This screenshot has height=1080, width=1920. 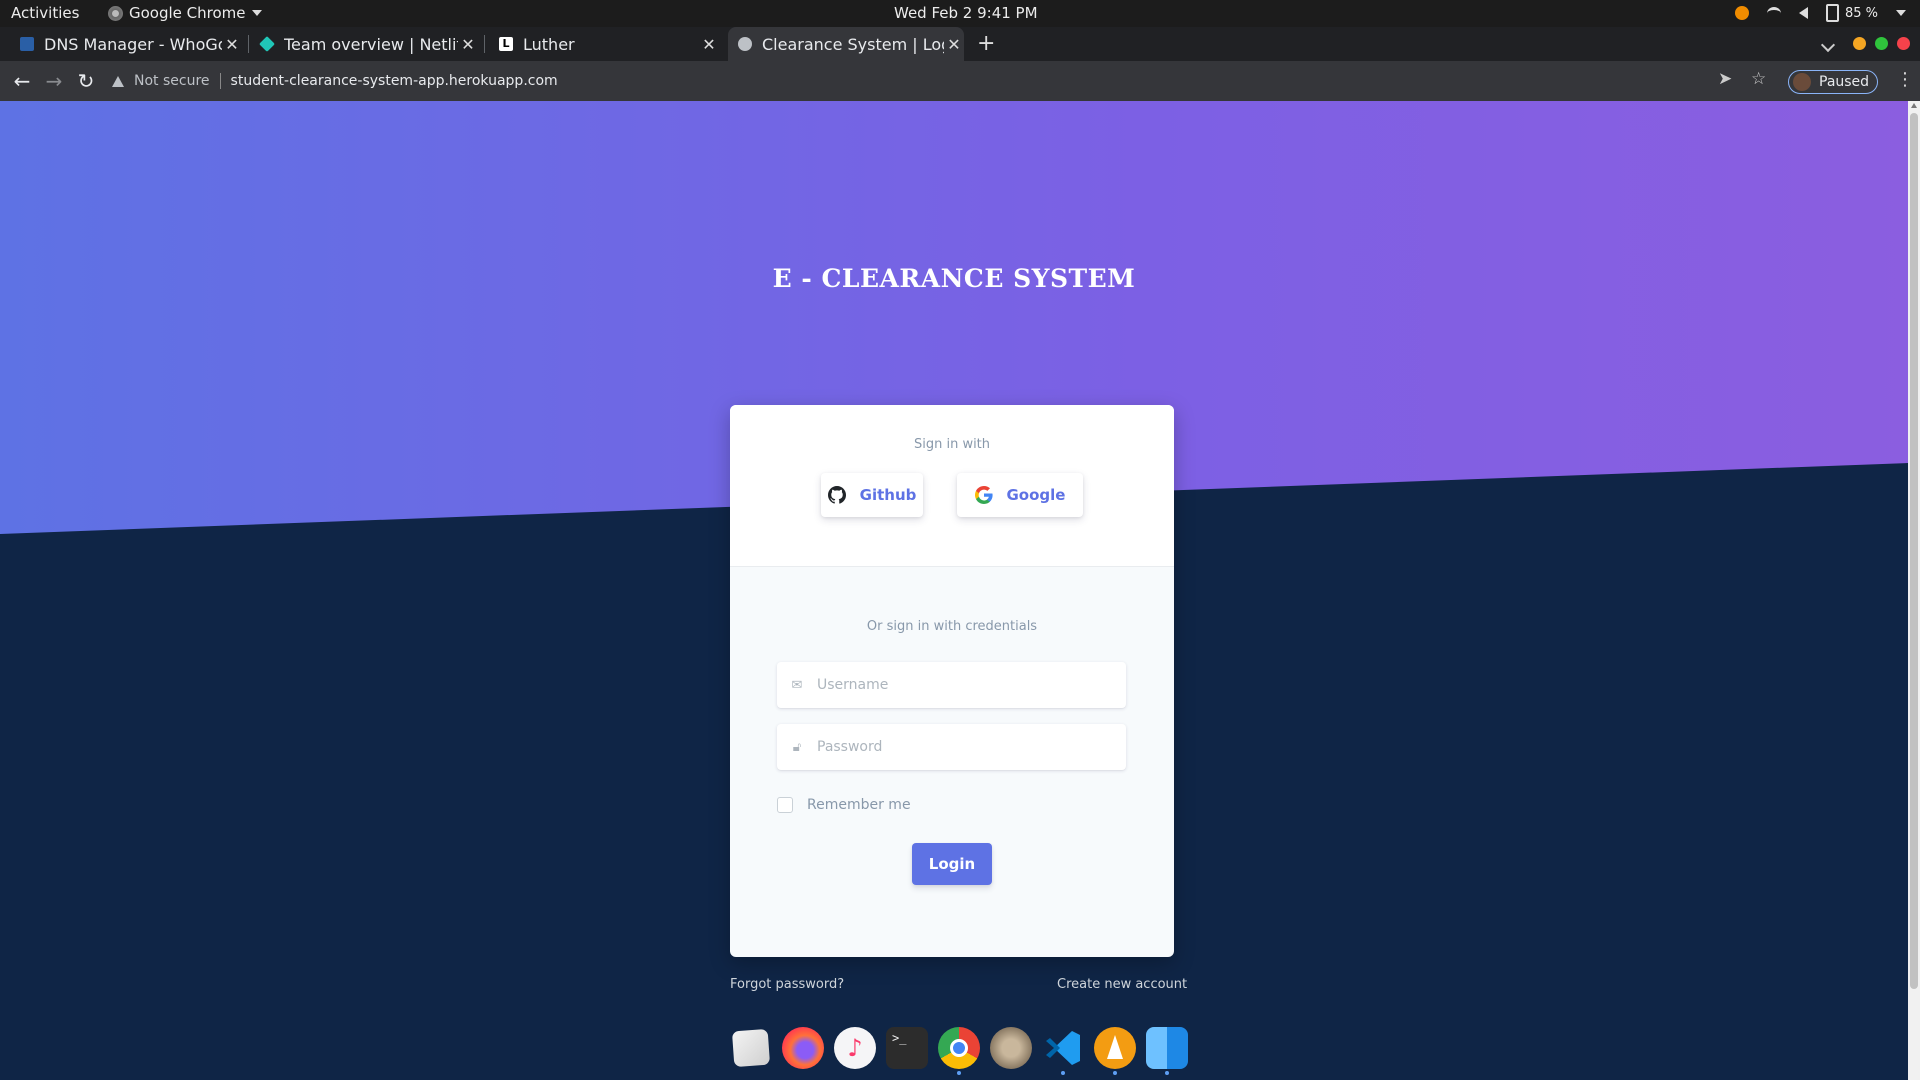 What do you see at coordinates (1725, 79) in the screenshot?
I see `send-icon: ➤` at bounding box center [1725, 79].